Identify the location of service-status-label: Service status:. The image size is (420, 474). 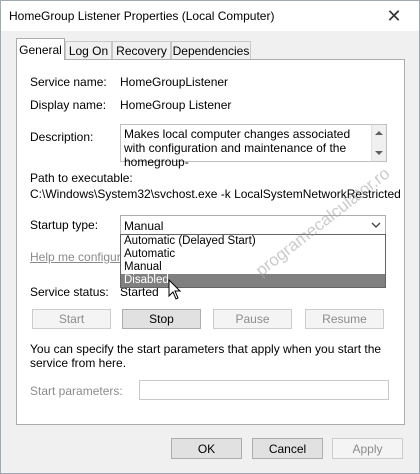
(69, 292).